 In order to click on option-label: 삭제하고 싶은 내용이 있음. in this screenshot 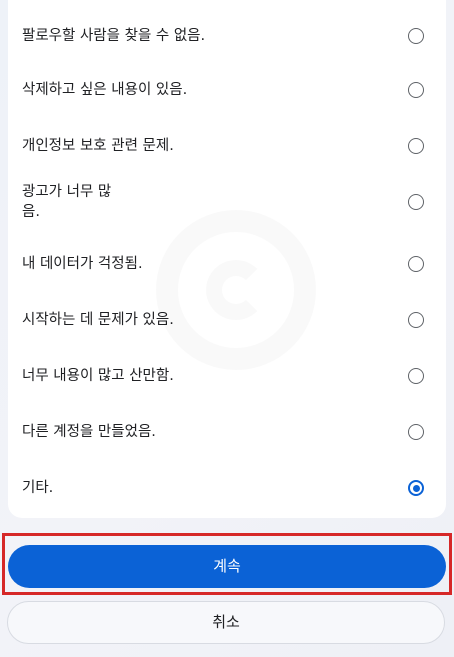, I will do `click(105, 90)`.